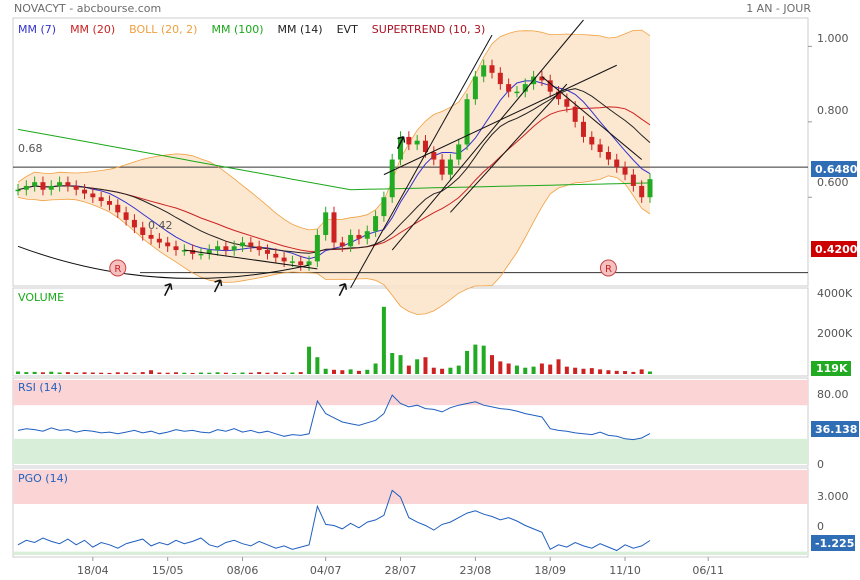 This screenshot has height=580, width=860. What do you see at coordinates (347, 29) in the screenshot?
I see `legend-item-5: EVT` at bounding box center [347, 29].